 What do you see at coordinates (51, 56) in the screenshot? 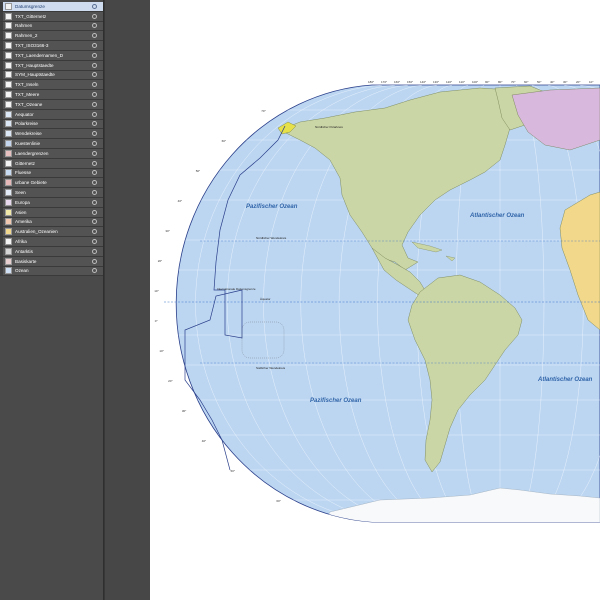
I see `layer-row: TXT_Laendernamen_D` at bounding box center [51, 56].